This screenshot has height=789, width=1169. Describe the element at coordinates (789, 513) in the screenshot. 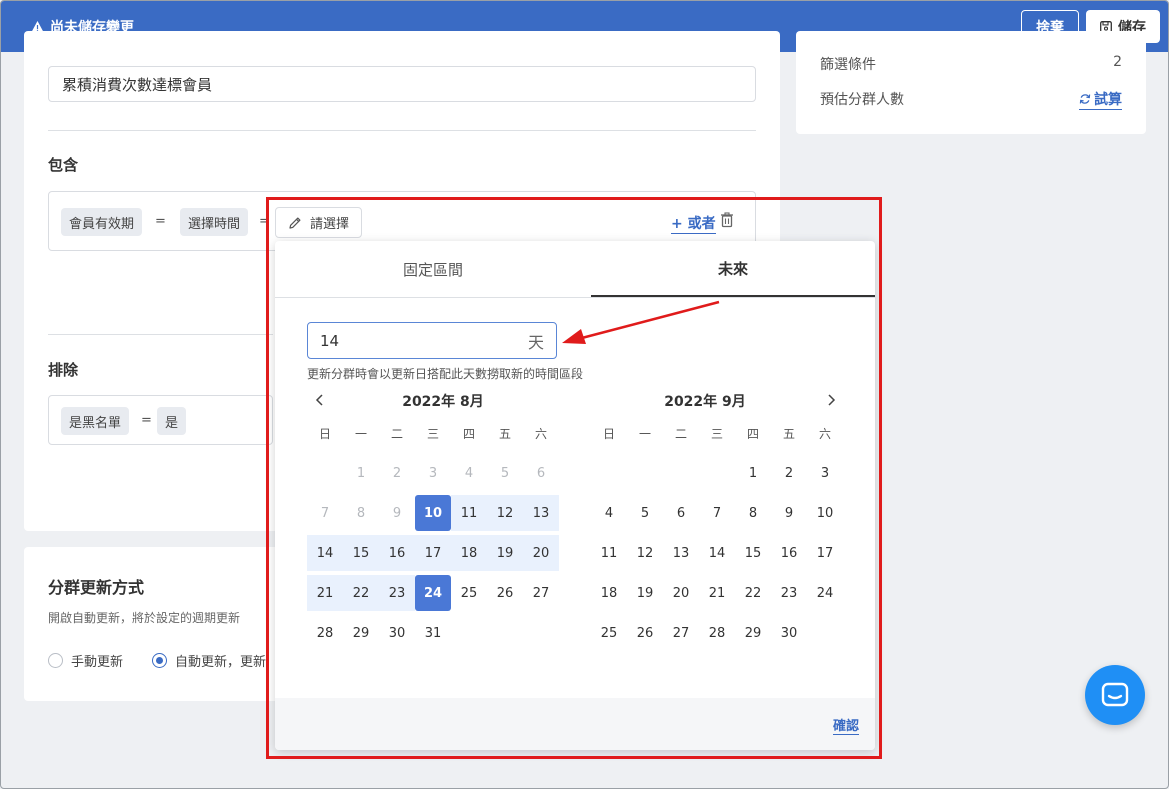

I see `calendar-day: 9` at that location.